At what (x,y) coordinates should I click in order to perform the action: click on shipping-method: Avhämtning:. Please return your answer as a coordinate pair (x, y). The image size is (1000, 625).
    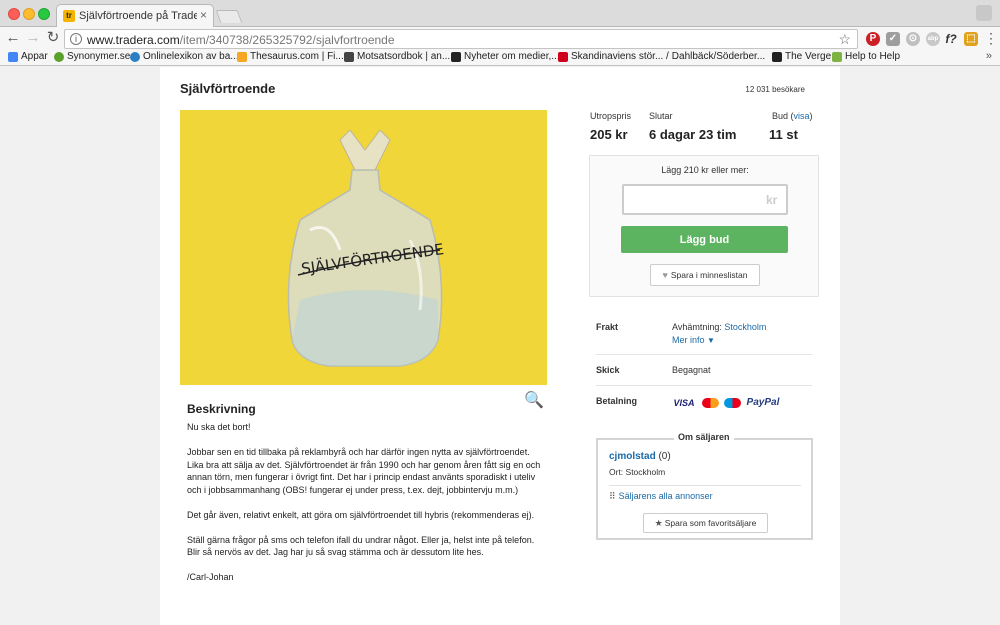
    Looking at the image, I should click on (697, 327).